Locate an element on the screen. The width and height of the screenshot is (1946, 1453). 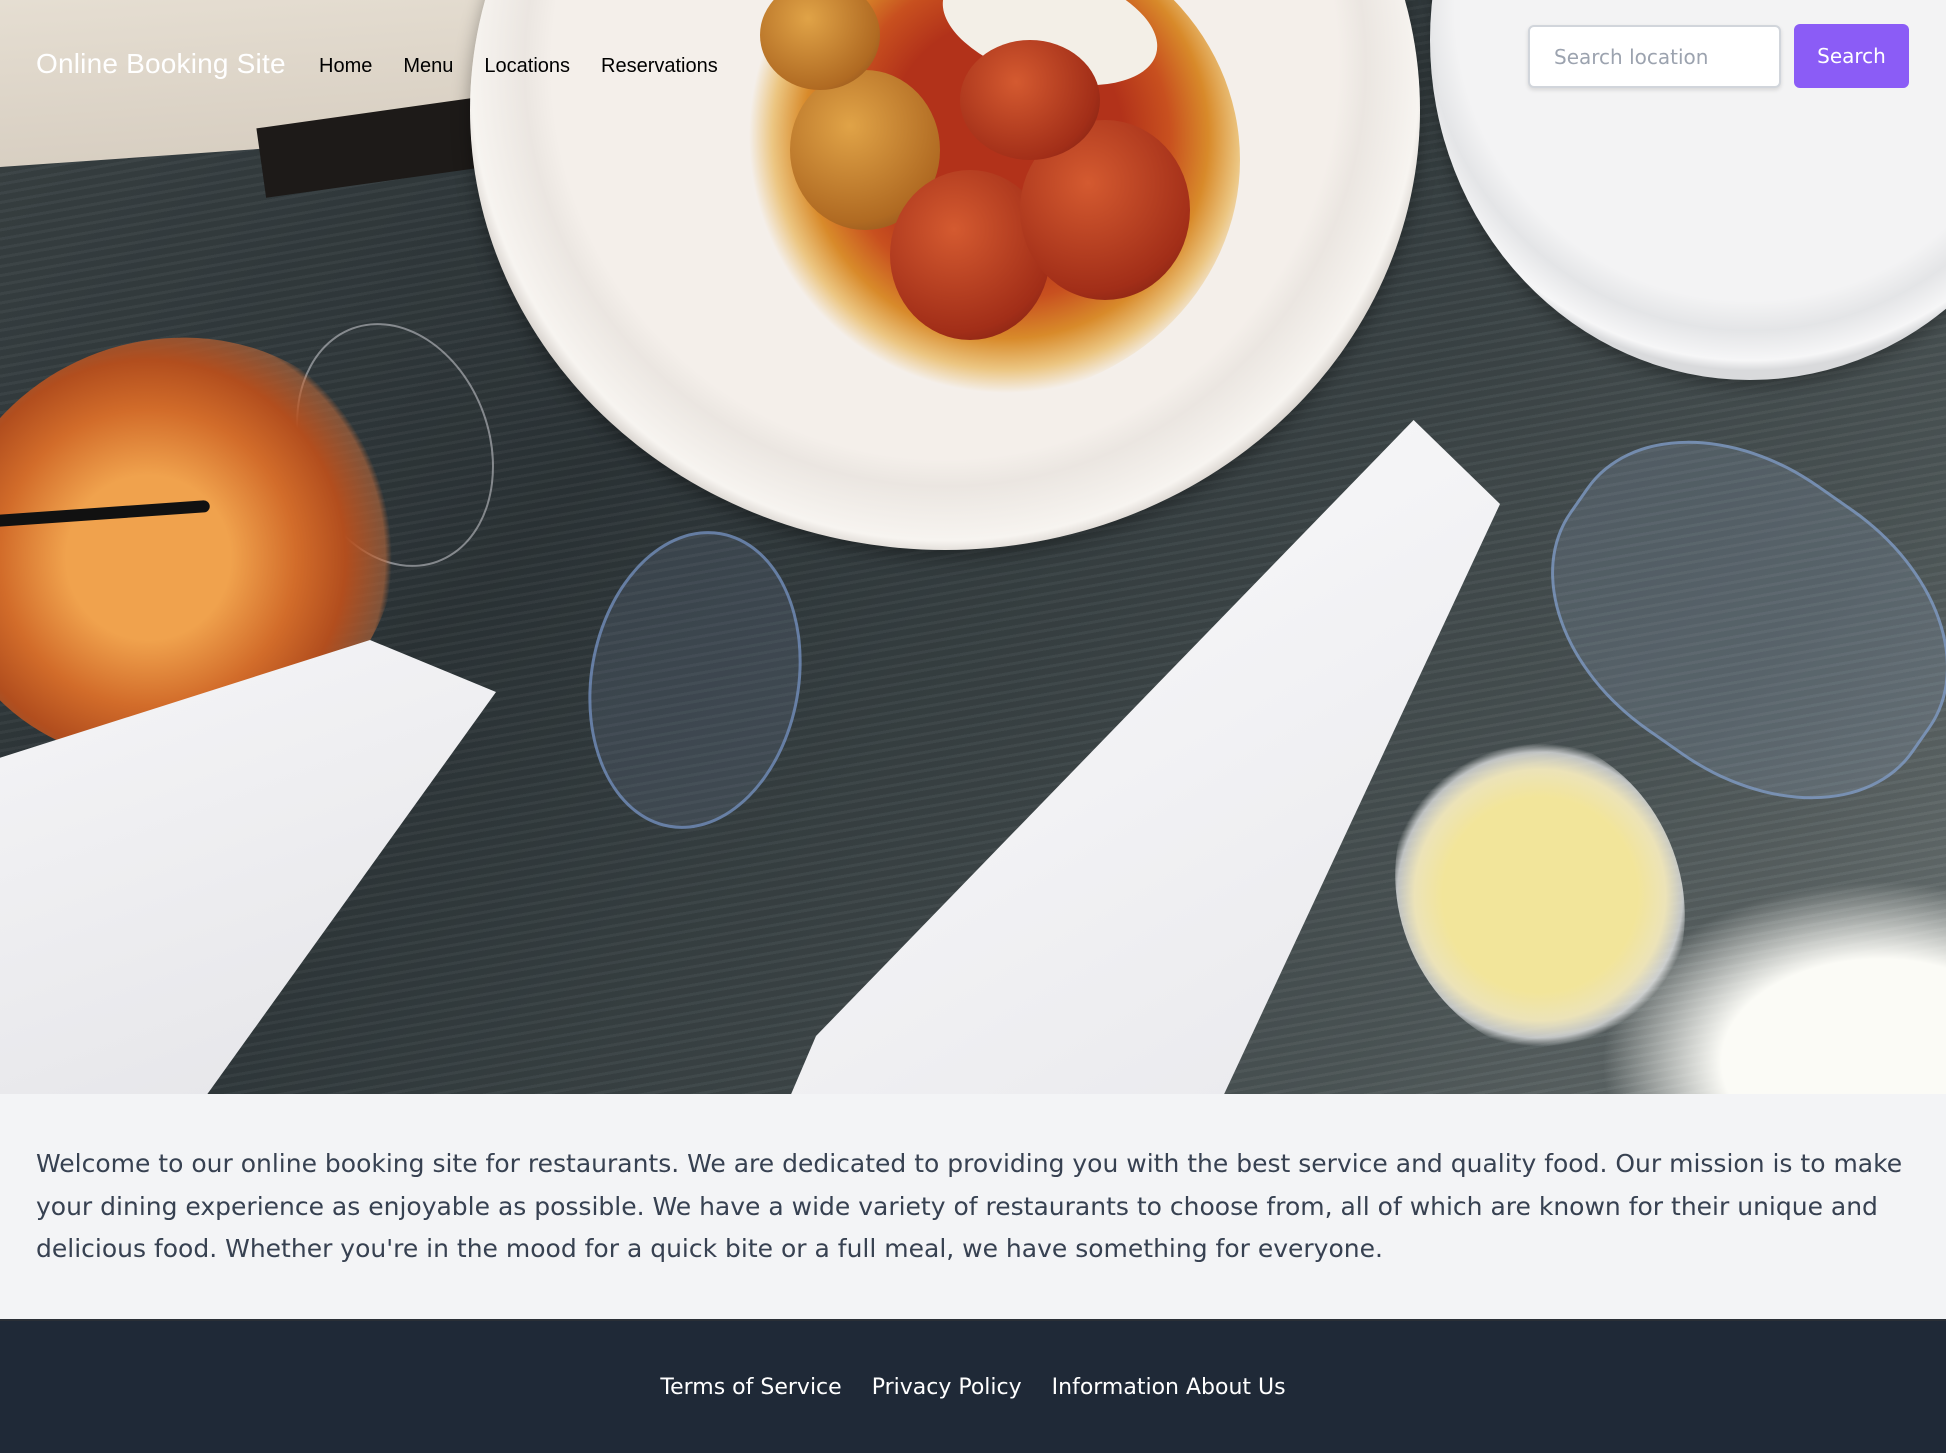
footer-link-about: Information About Us is located at coordinates (1169, 1387).